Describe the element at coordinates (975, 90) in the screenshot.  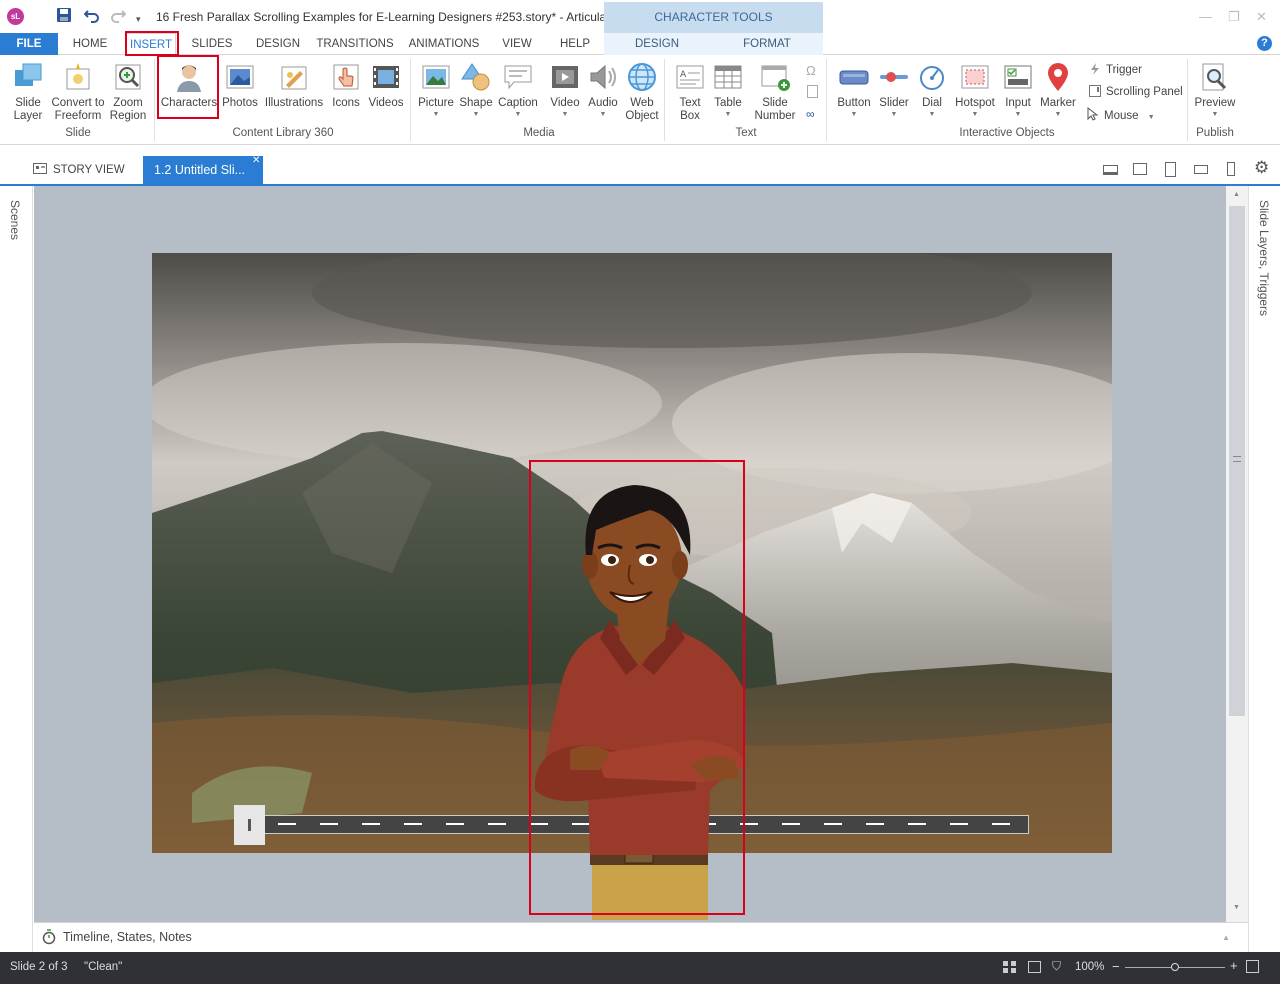
I see `hotspot-button: Hotspot ▼` at that location.